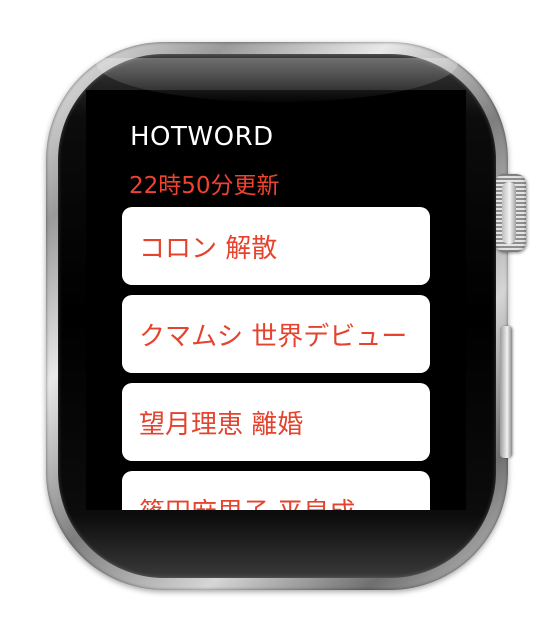 The width and height of the screenshot is (552, 630). I want to click on update-time-label: 22時50分更新, so click(204, 186).